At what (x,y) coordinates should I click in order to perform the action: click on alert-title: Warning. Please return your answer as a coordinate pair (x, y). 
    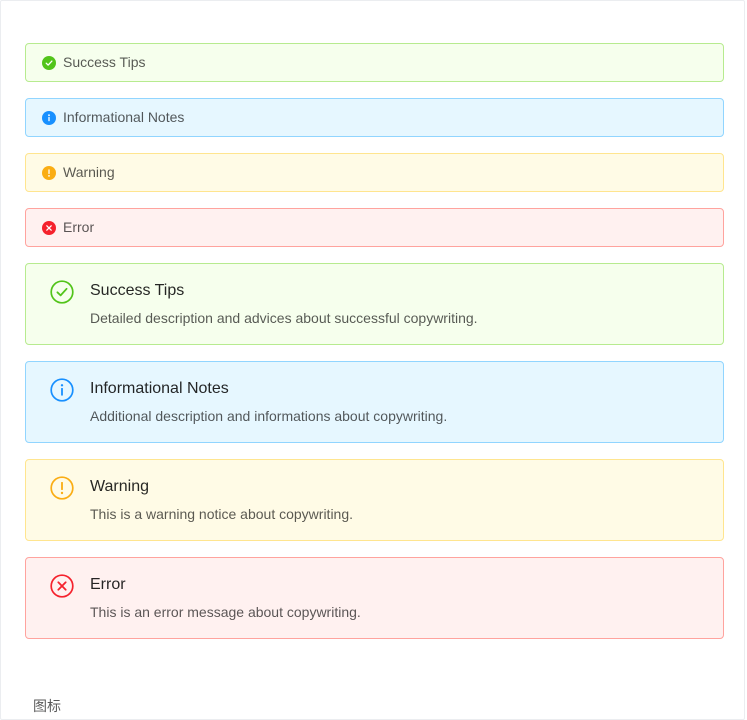
    Looking at the image, I should click on (119, 486).